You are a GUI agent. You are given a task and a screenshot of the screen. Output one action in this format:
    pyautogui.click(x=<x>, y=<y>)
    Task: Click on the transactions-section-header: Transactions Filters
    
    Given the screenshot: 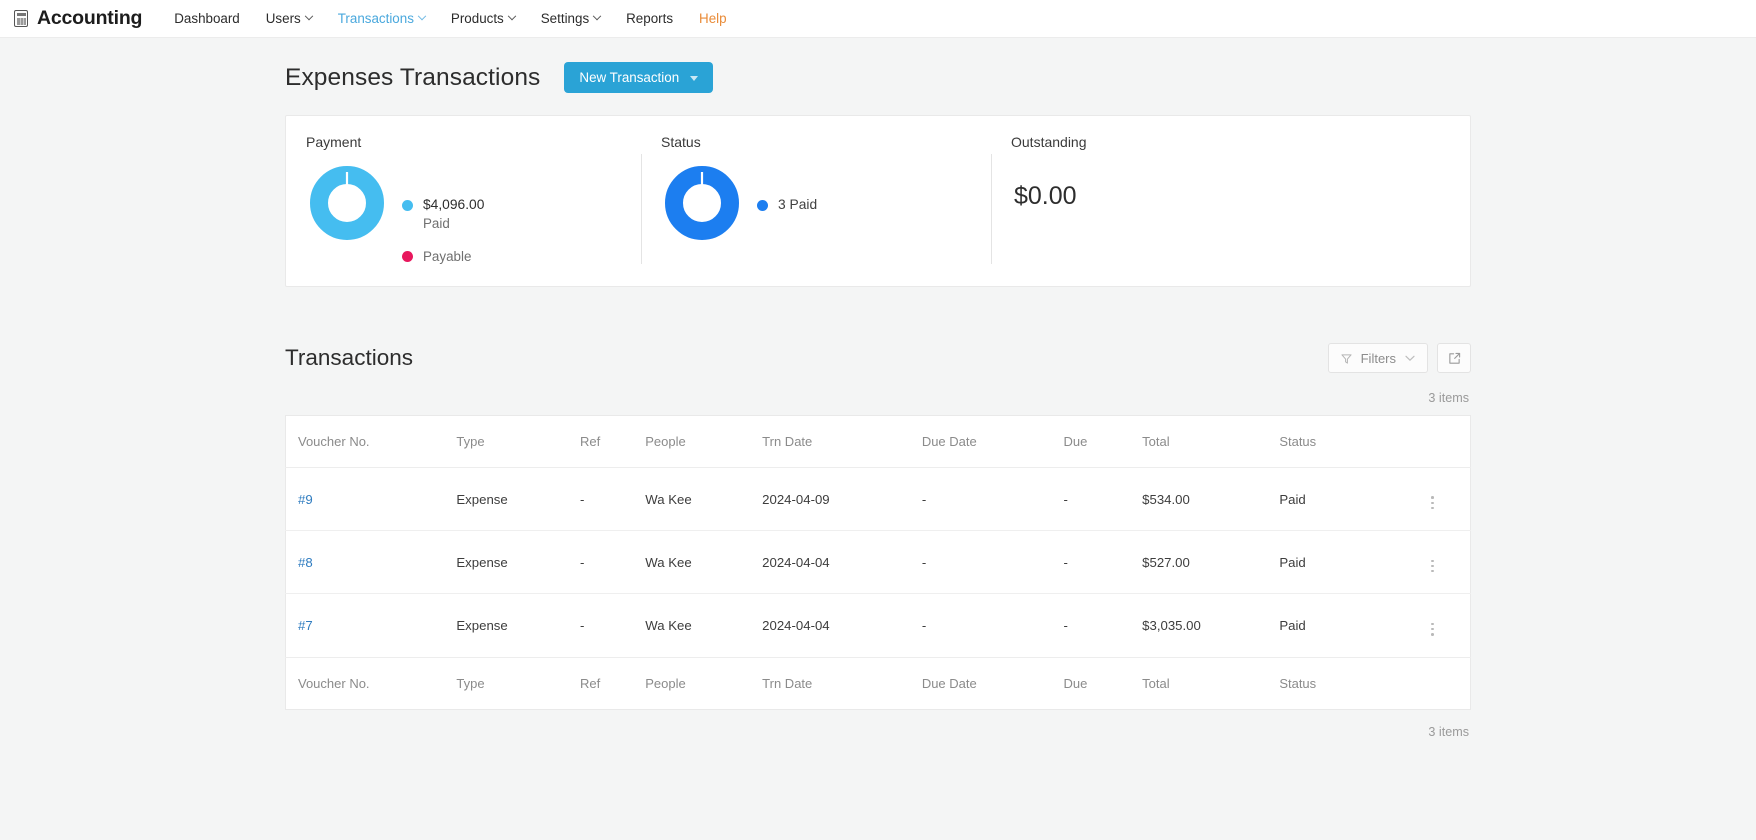 What is the action you would take?
    pyautogui.click(x=878, y=358)
    